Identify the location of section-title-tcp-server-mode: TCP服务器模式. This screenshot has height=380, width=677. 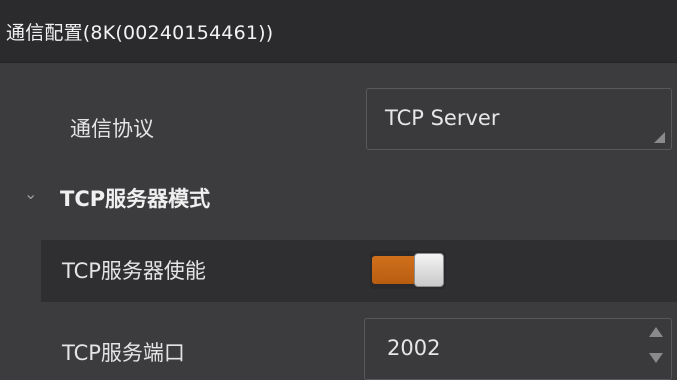
(135, 198).